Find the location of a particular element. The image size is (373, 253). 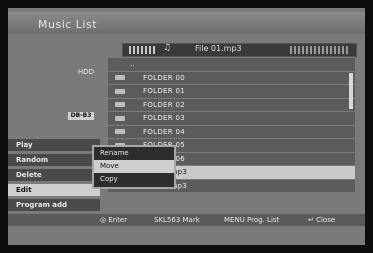

list-item-label: FOLDER 02 is located at coordinates (164, 104).